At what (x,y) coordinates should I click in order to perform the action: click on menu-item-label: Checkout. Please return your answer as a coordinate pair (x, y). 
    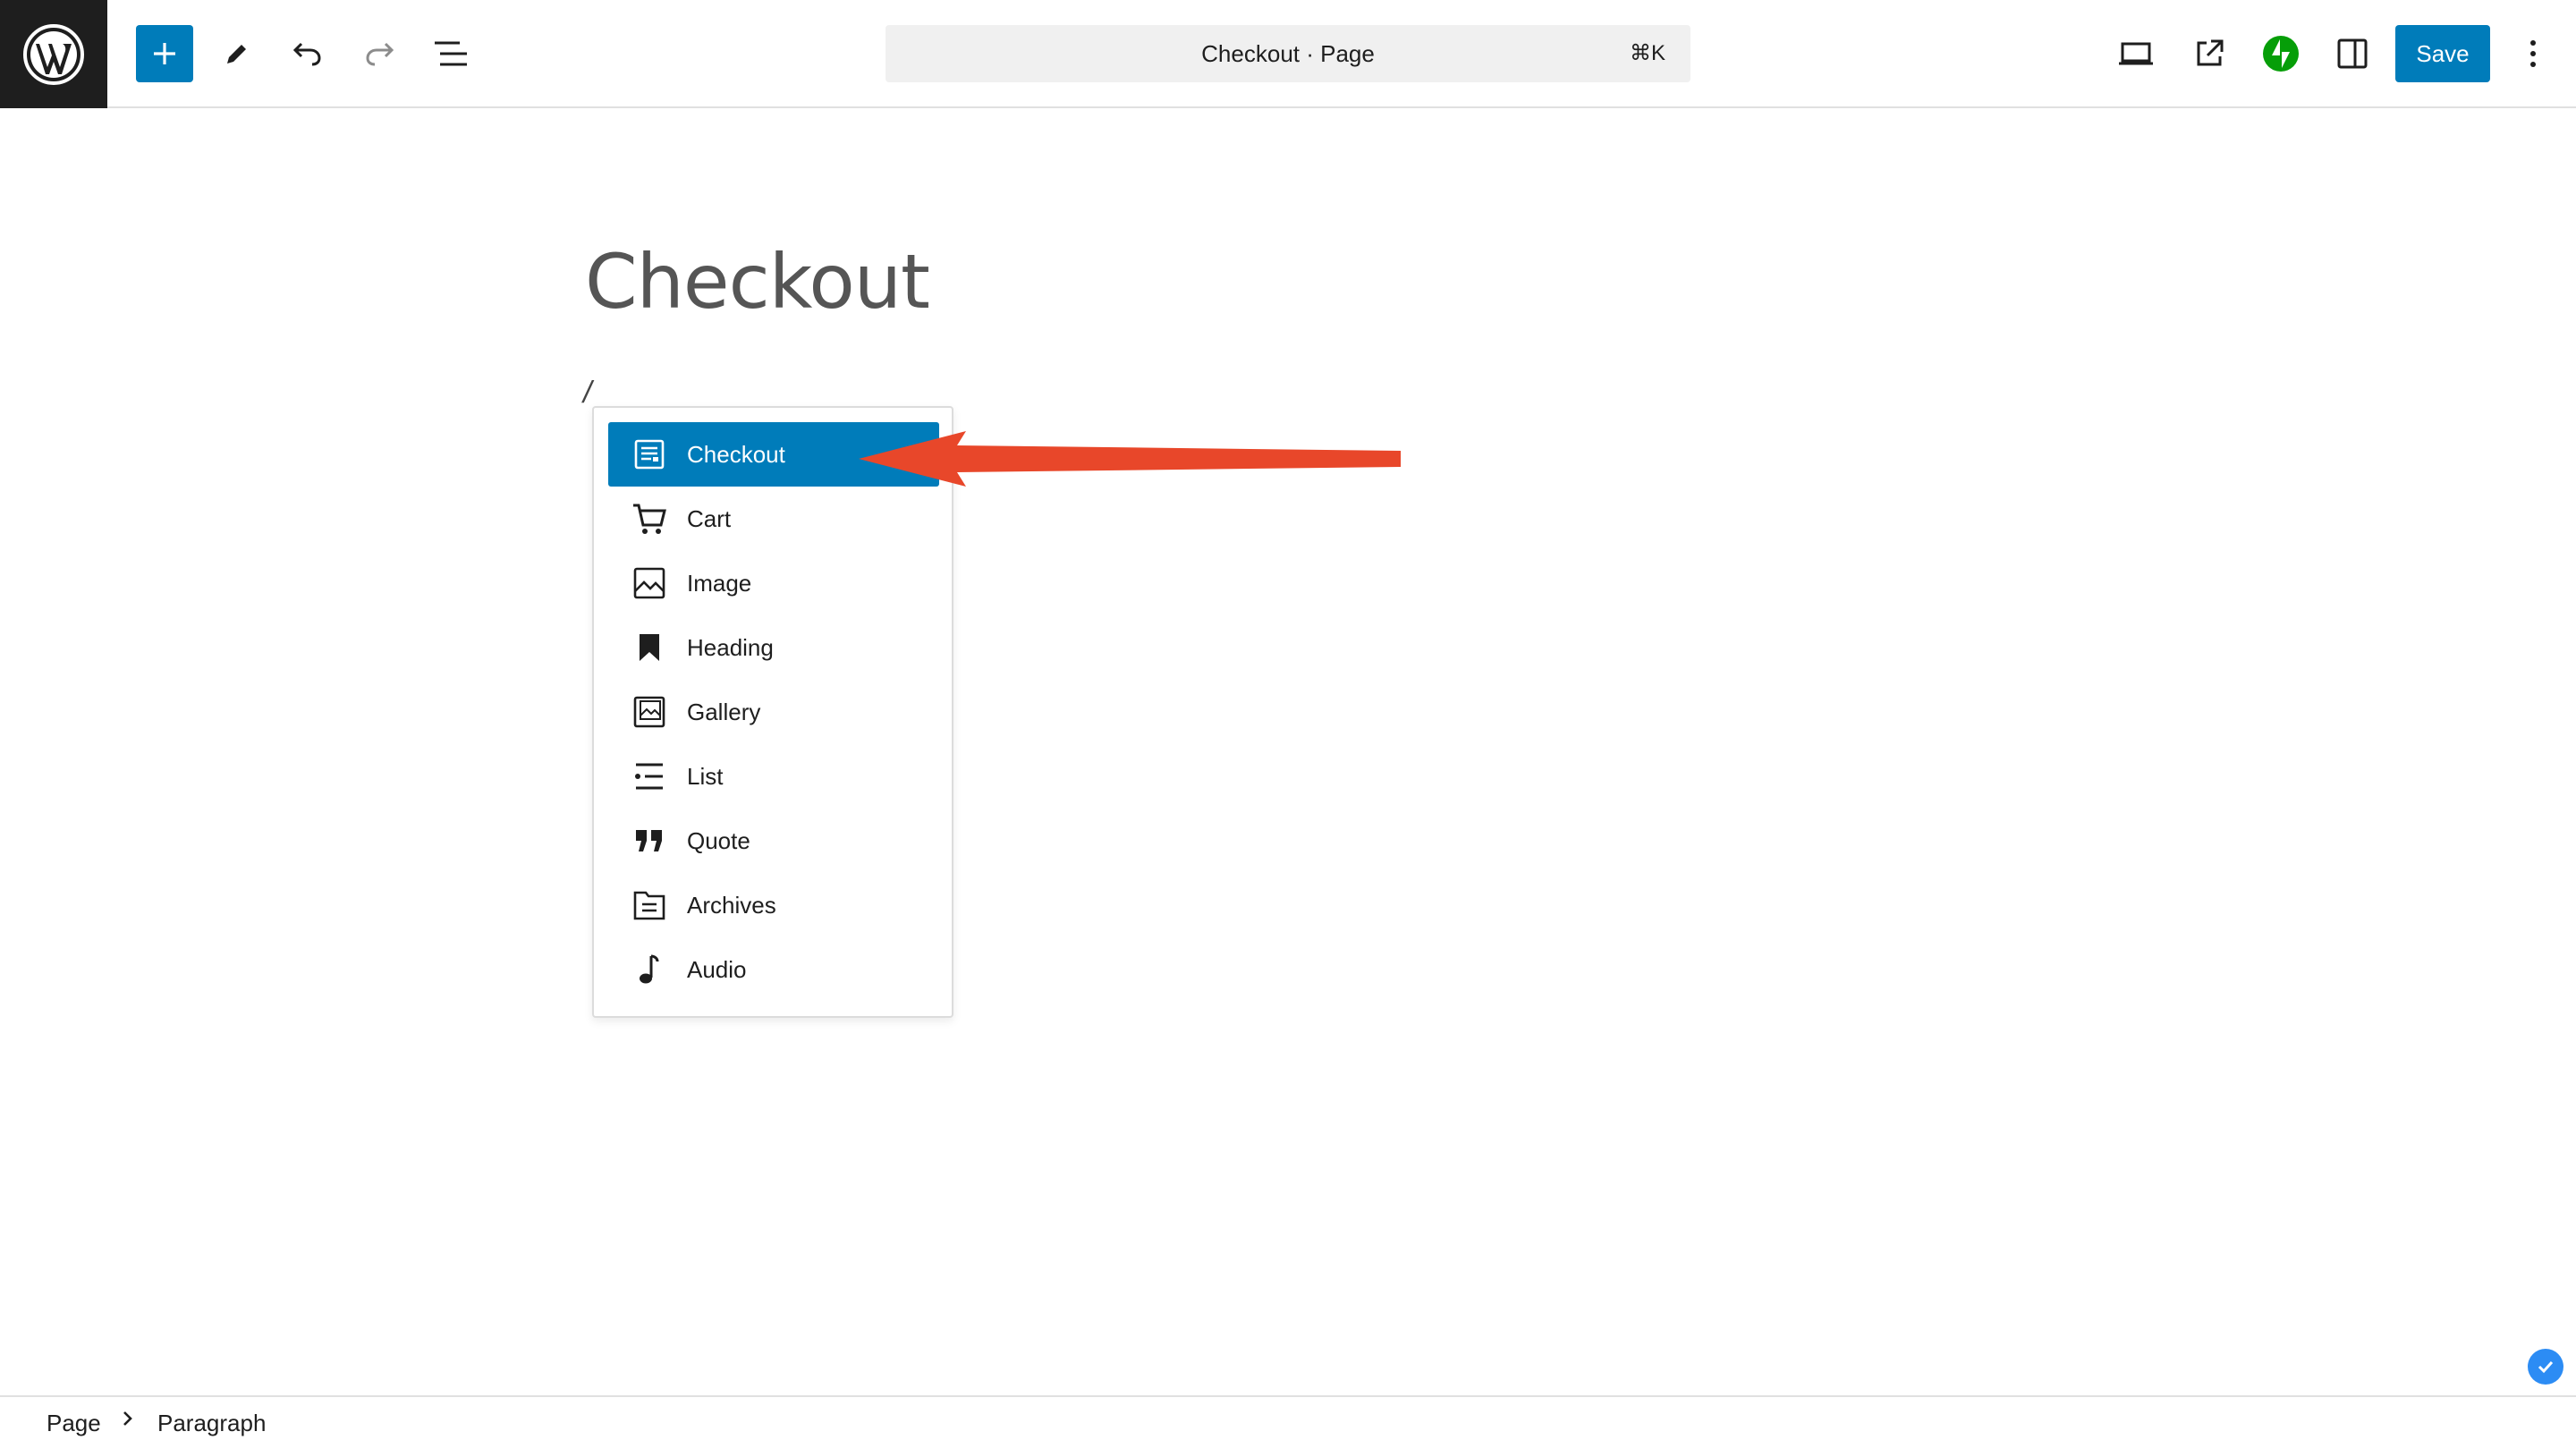
    Looking at the image, I should click on (736, 454).